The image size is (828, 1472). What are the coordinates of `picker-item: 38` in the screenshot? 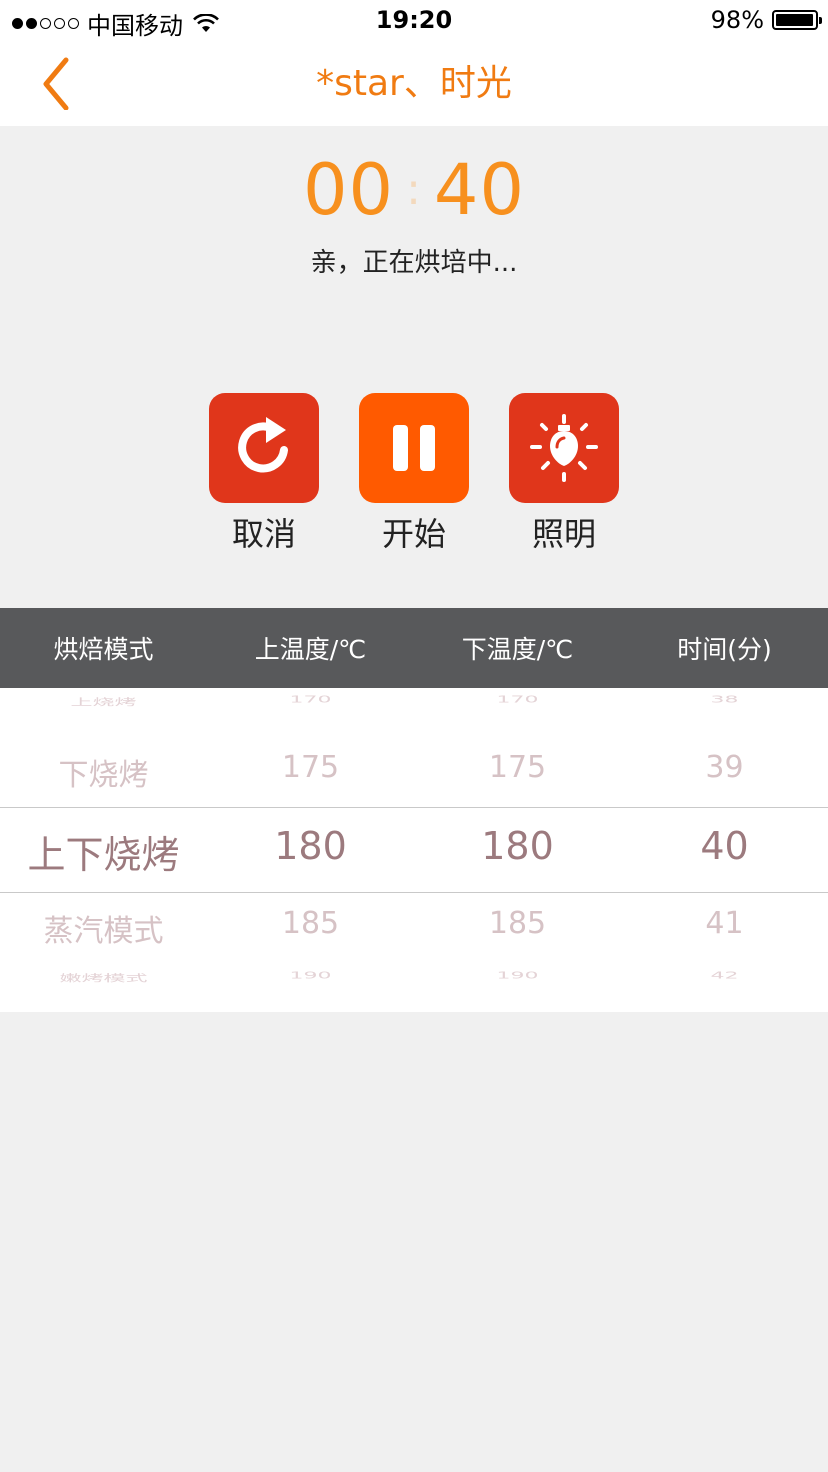 It's located at (724, 699).